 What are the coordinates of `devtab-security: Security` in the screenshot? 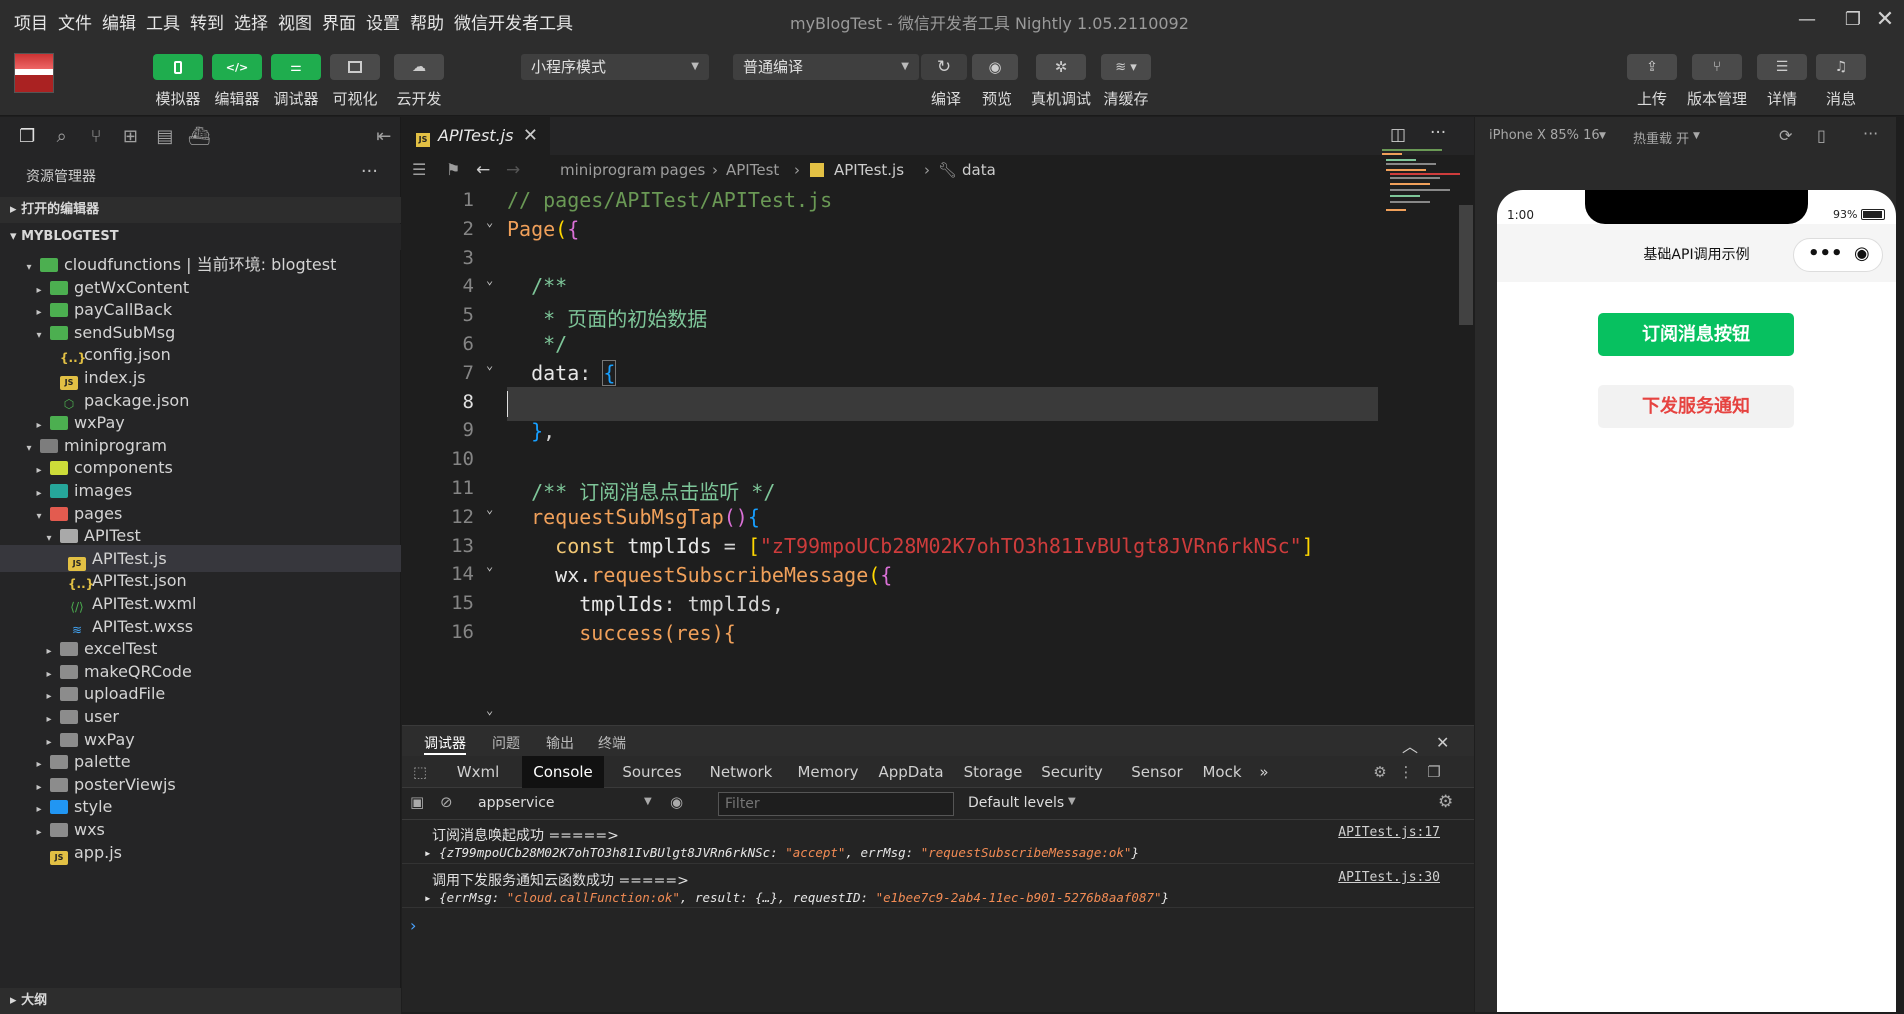 It's located at (1072, 772).